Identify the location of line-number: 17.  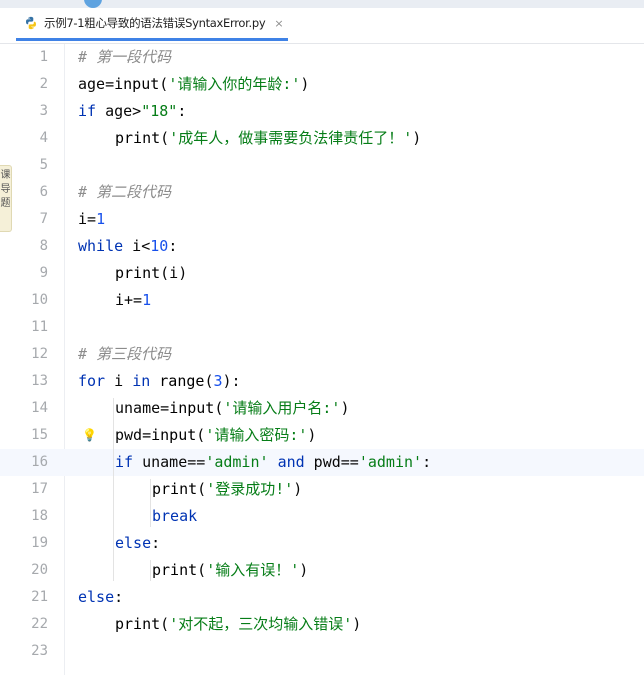
(39, 489).